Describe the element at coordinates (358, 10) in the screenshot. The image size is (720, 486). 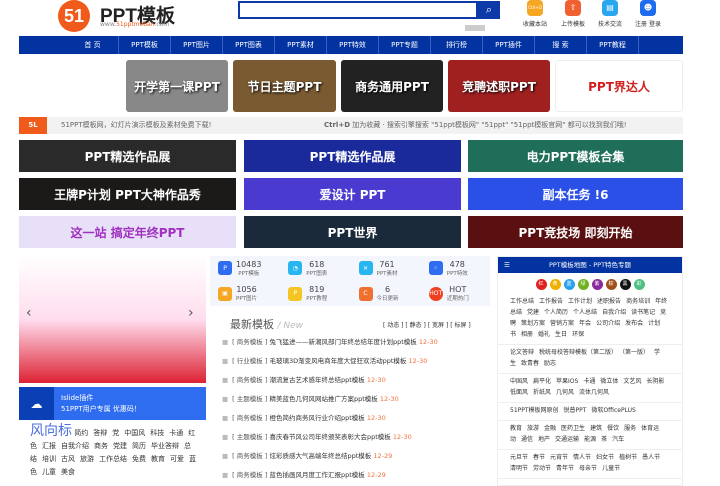
I see `search-input` at that location.